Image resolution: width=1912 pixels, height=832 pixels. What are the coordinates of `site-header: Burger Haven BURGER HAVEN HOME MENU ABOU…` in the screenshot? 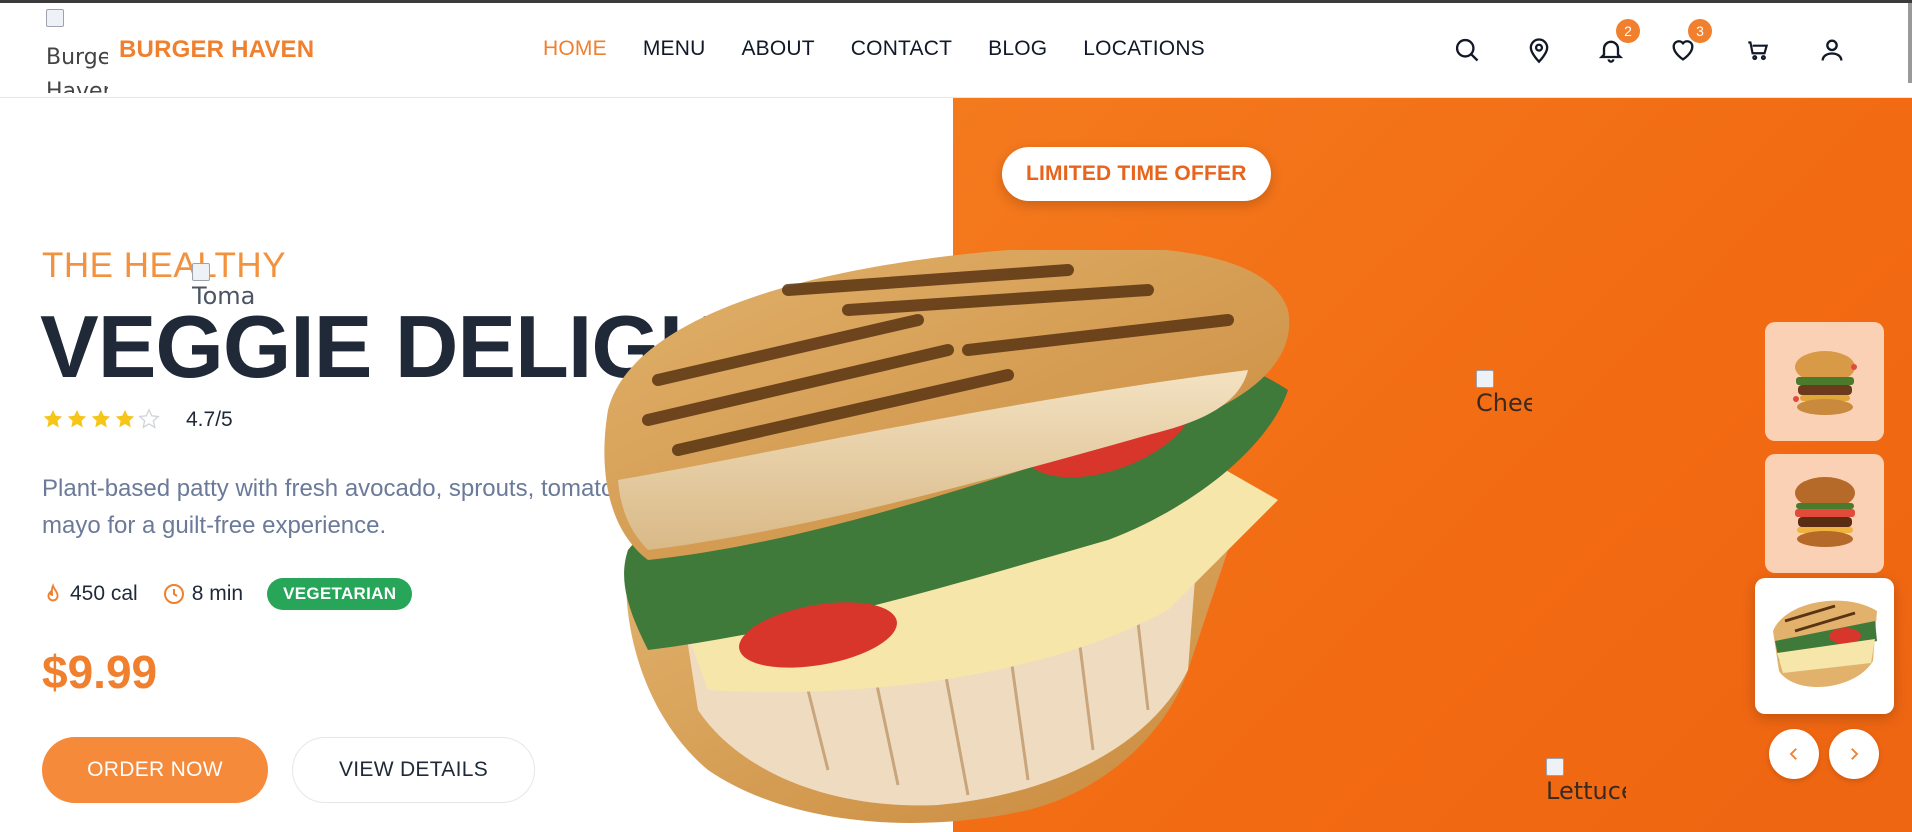 It's located at (956, 50).